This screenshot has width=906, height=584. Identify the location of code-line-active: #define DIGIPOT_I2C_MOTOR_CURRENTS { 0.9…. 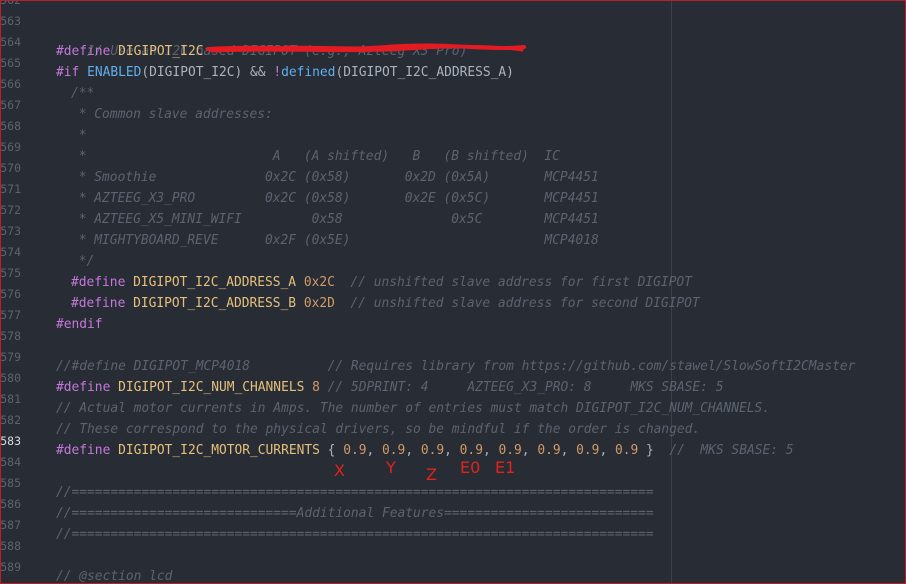
(425, 450).